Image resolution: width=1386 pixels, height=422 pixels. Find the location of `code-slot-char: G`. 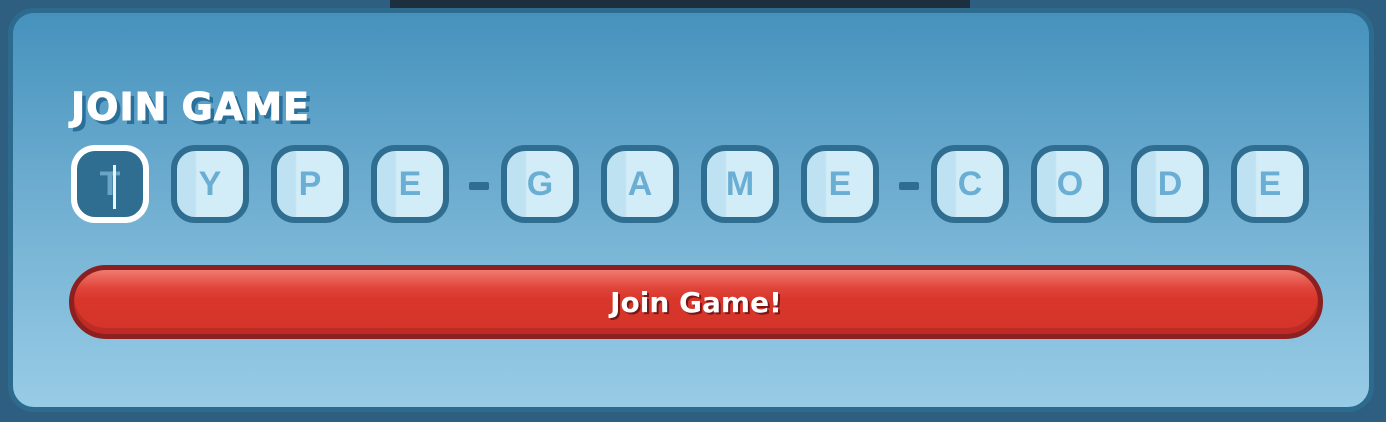

code-slot-char: G is located at coordinates (540, 183).